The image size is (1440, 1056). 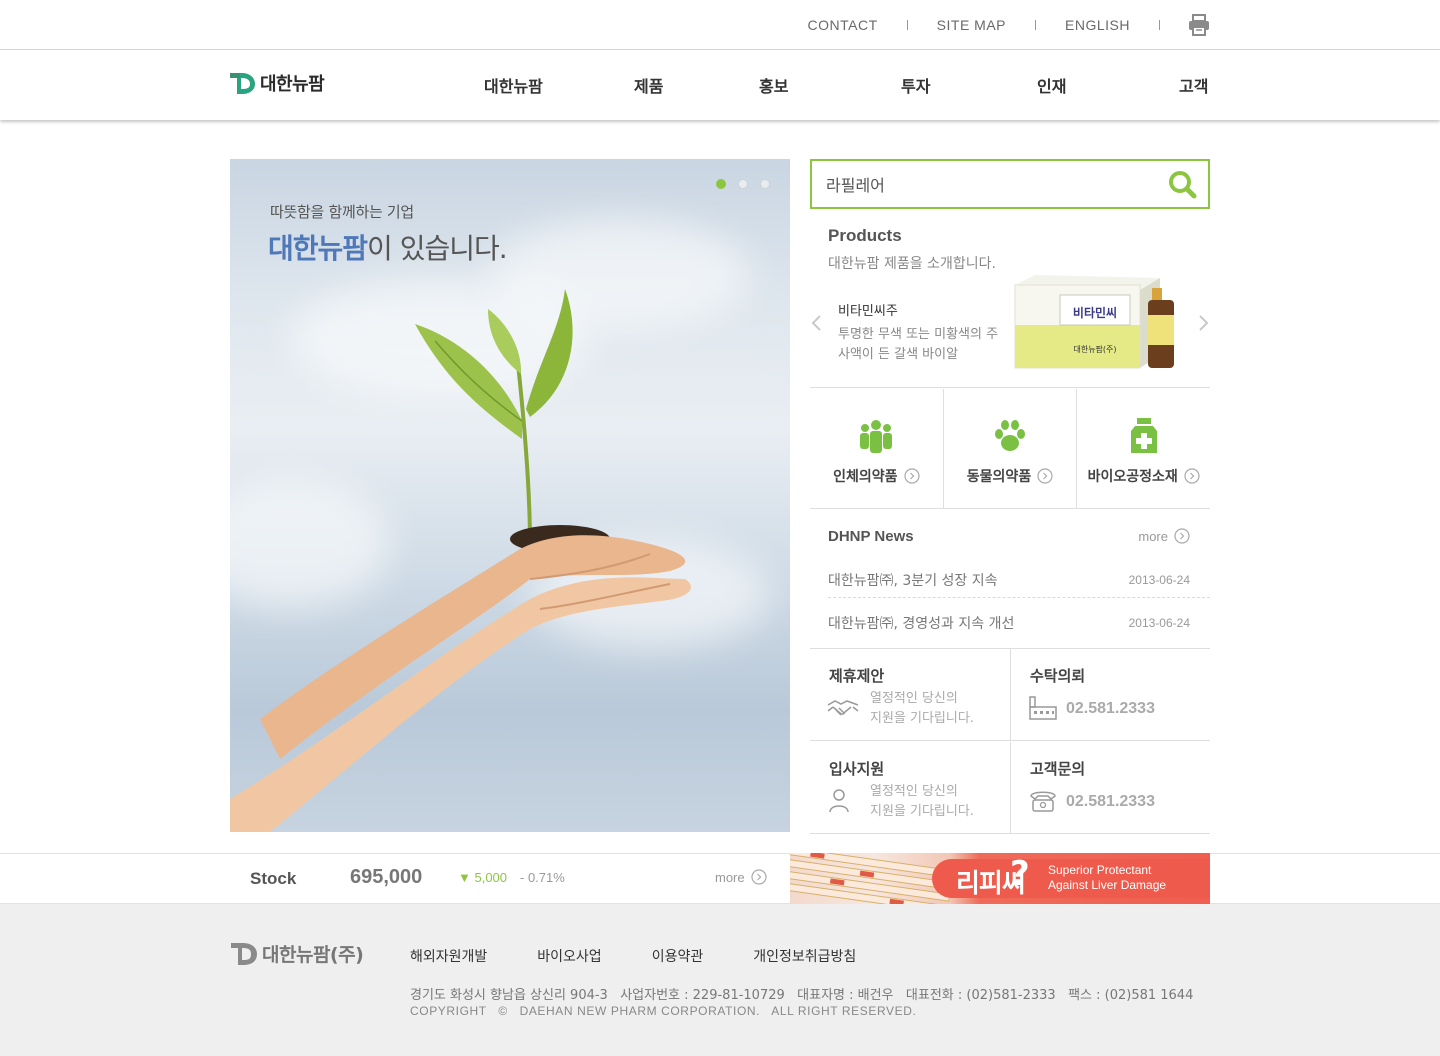 I want to click on product-categories: 인체의약품 동물의약품 바이오공정소재, so click(x=1010, y=449).